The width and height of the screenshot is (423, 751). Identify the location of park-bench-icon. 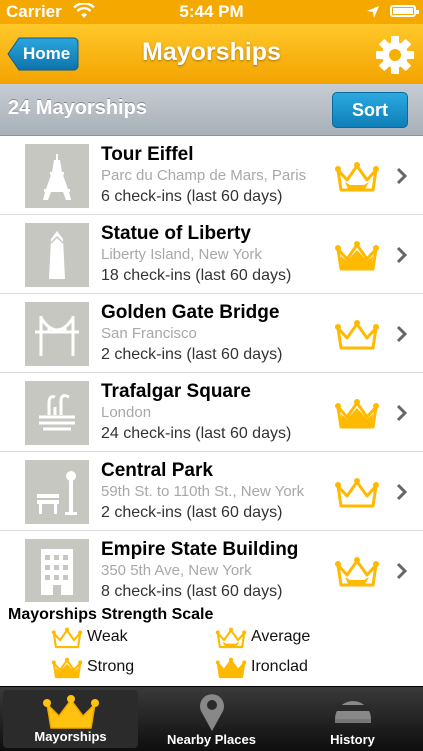
(57, 492).